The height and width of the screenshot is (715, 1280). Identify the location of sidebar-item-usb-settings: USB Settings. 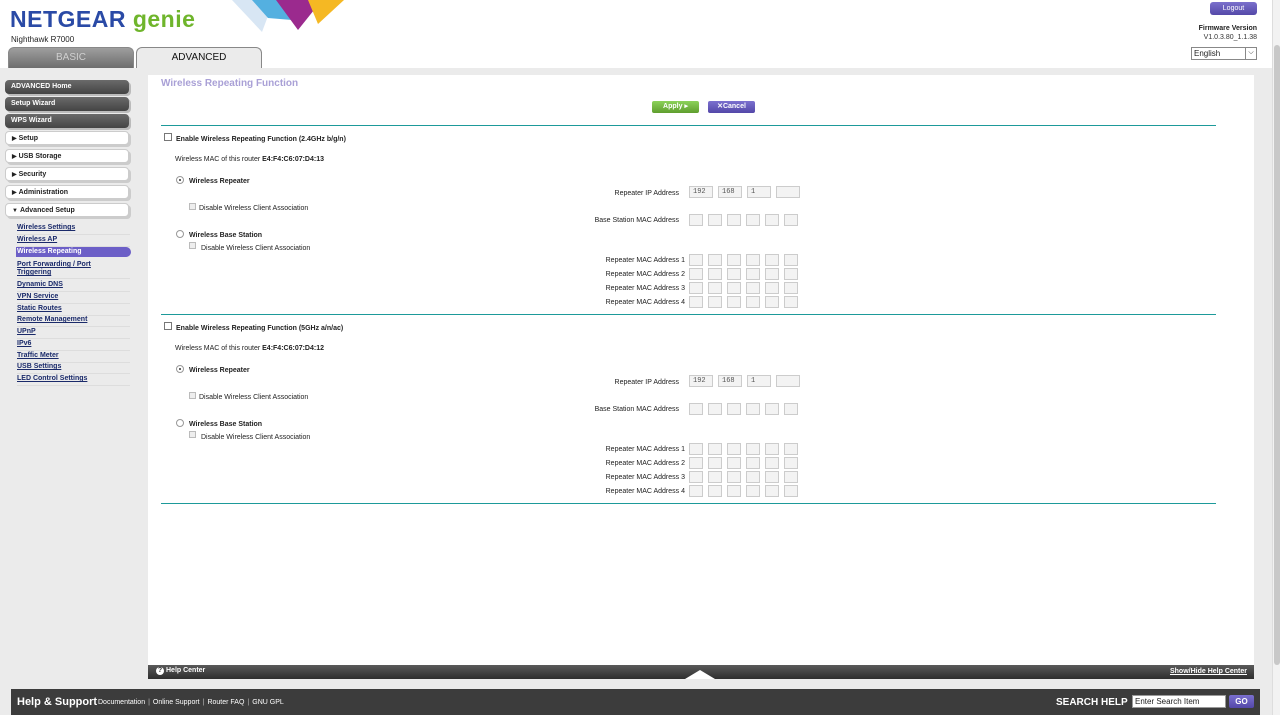
(73, 368).